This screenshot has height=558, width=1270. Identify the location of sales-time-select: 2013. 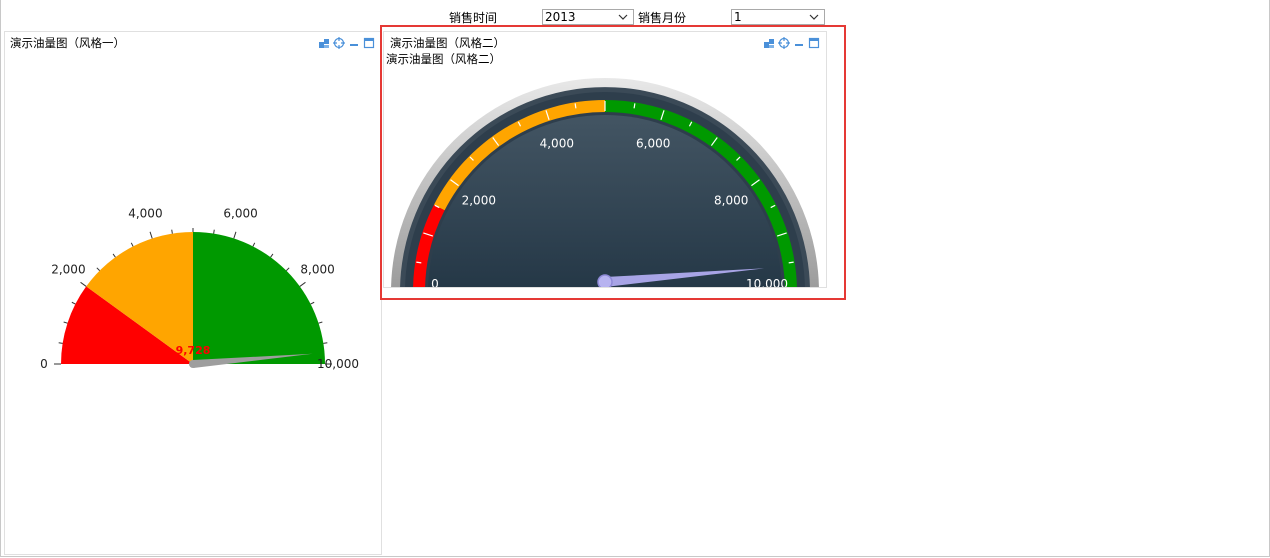
(588, 17).